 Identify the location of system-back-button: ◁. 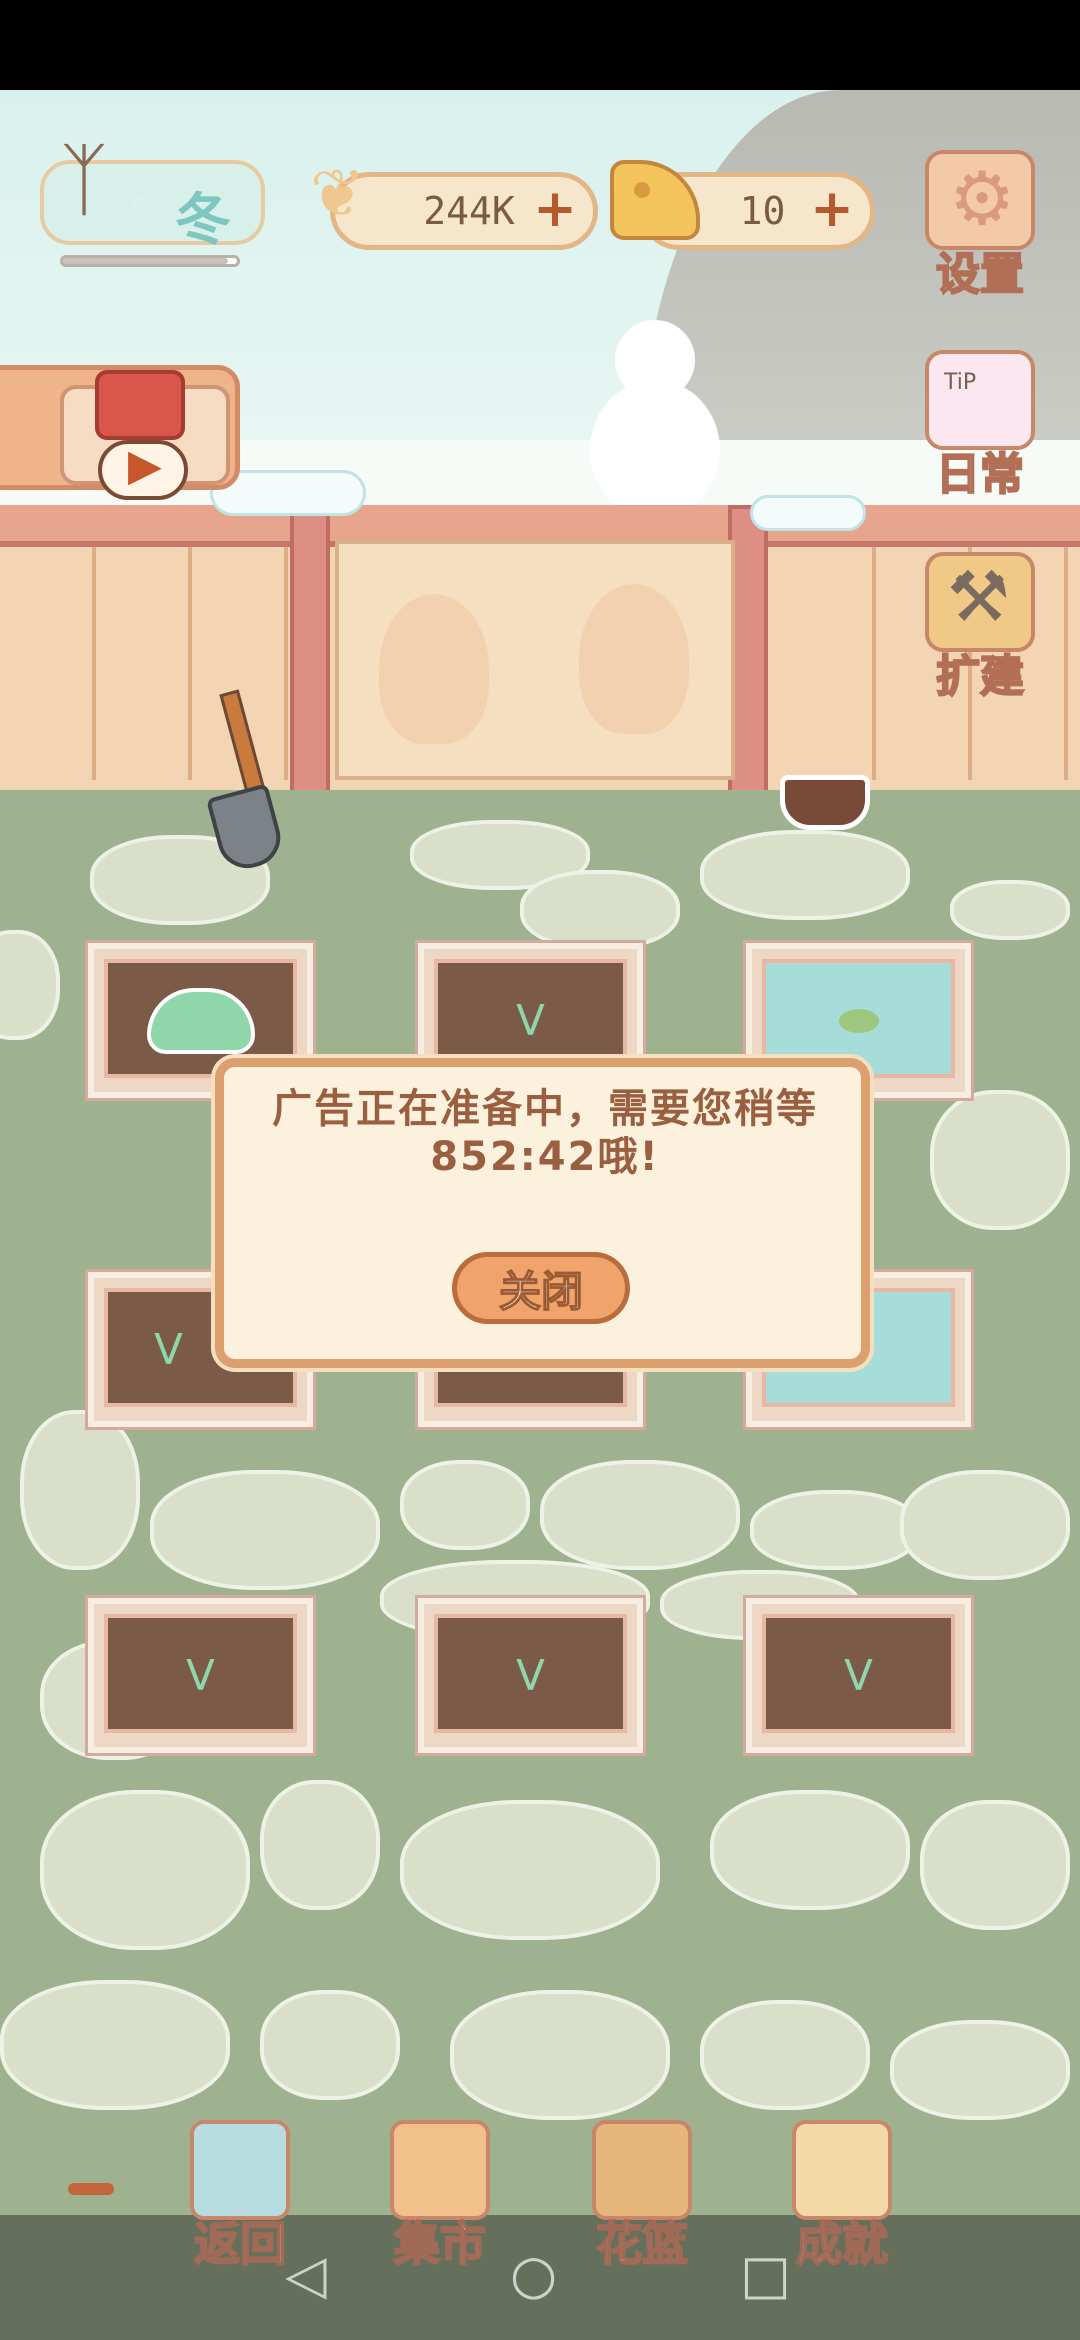
(306, 2275).